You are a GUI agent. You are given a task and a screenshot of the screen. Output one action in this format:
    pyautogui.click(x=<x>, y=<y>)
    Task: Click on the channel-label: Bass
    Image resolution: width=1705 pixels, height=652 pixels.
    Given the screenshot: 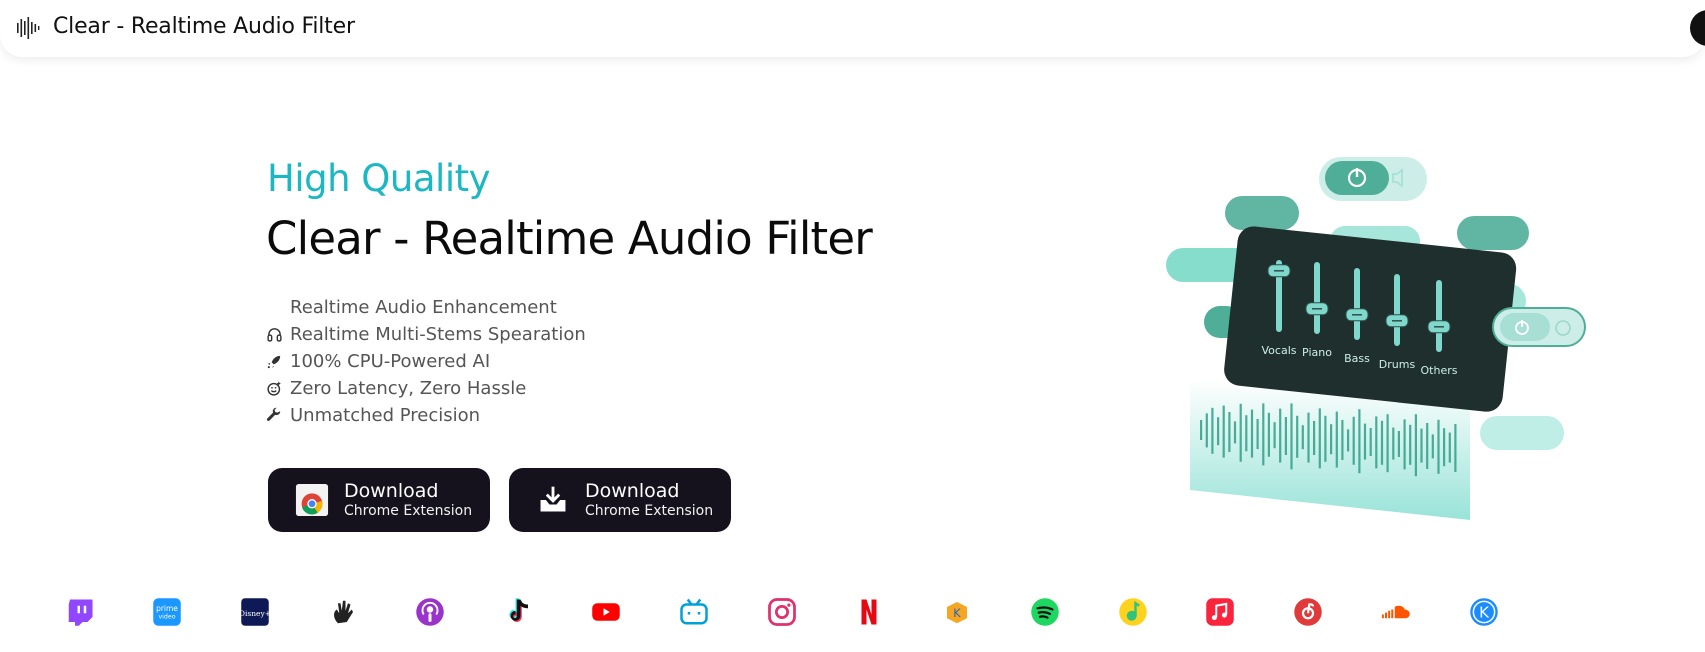 What is the action you would take?
    pyautogui.click(x=1357, y=358)
    